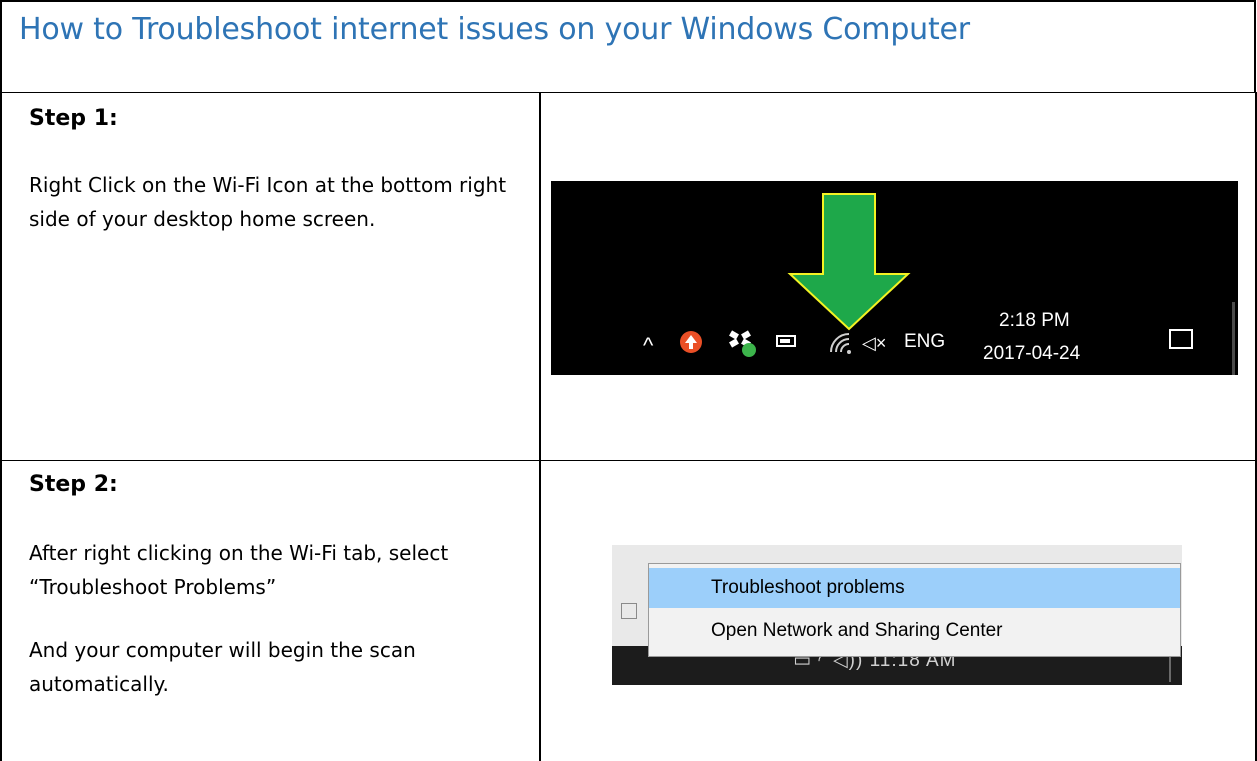 This screenshot has width=1257, height=761. What do you see at coordinates (925, 341) in the screenshot?
I see `language-indicator: ENG` at bounding box center [925, 341].